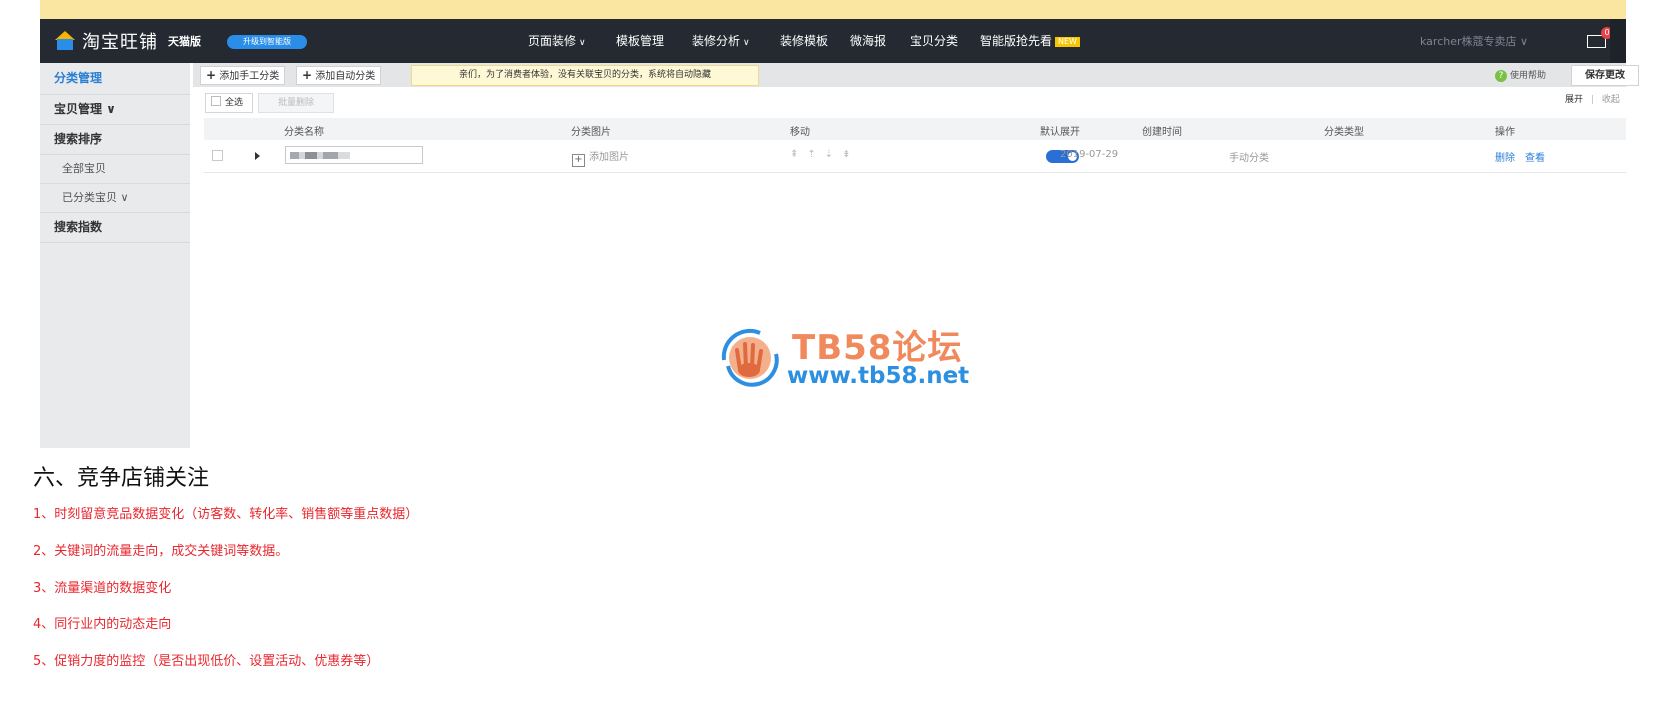  I want to click on delete-link: 删除, so click(1505, 158).